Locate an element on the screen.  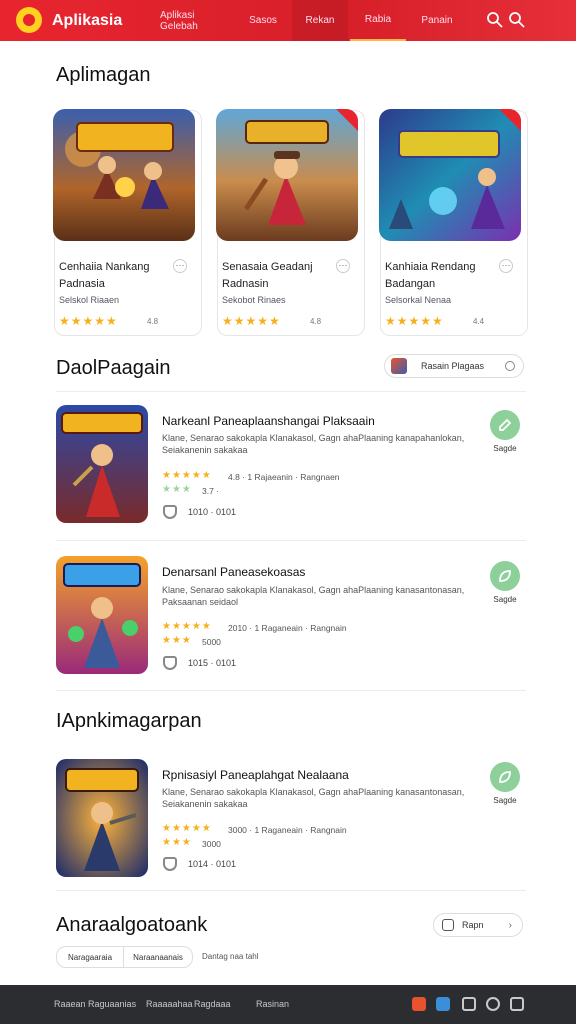
tab-extra-text: Dantag naa tahl is located at coordinates (230, 956).